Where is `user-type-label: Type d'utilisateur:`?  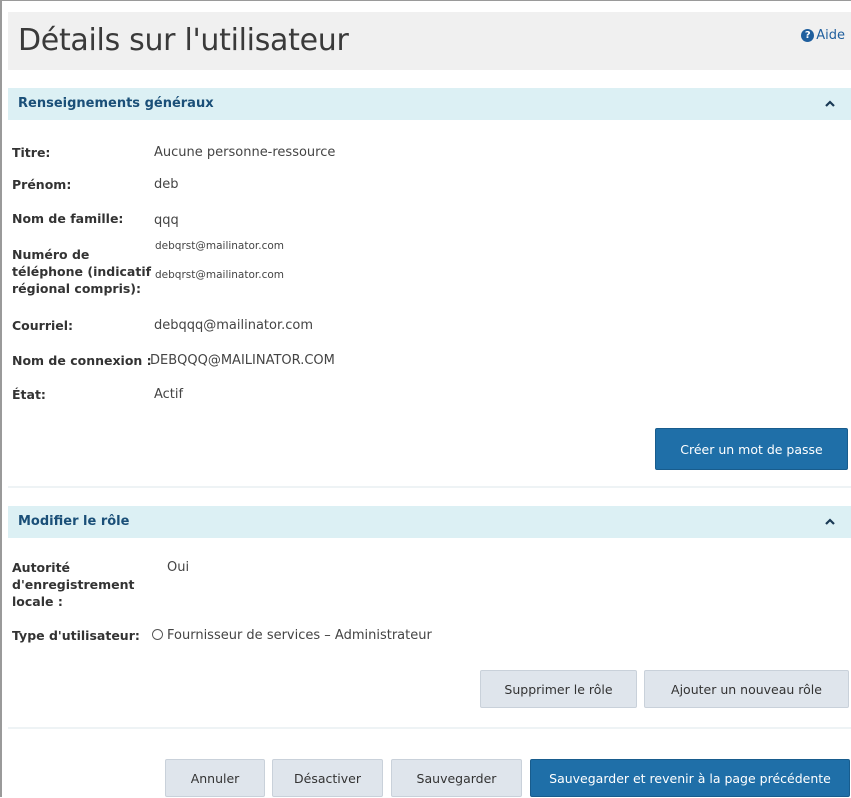
user-type-label: Type d'utilisateur: is located at coordinates (76, 635).